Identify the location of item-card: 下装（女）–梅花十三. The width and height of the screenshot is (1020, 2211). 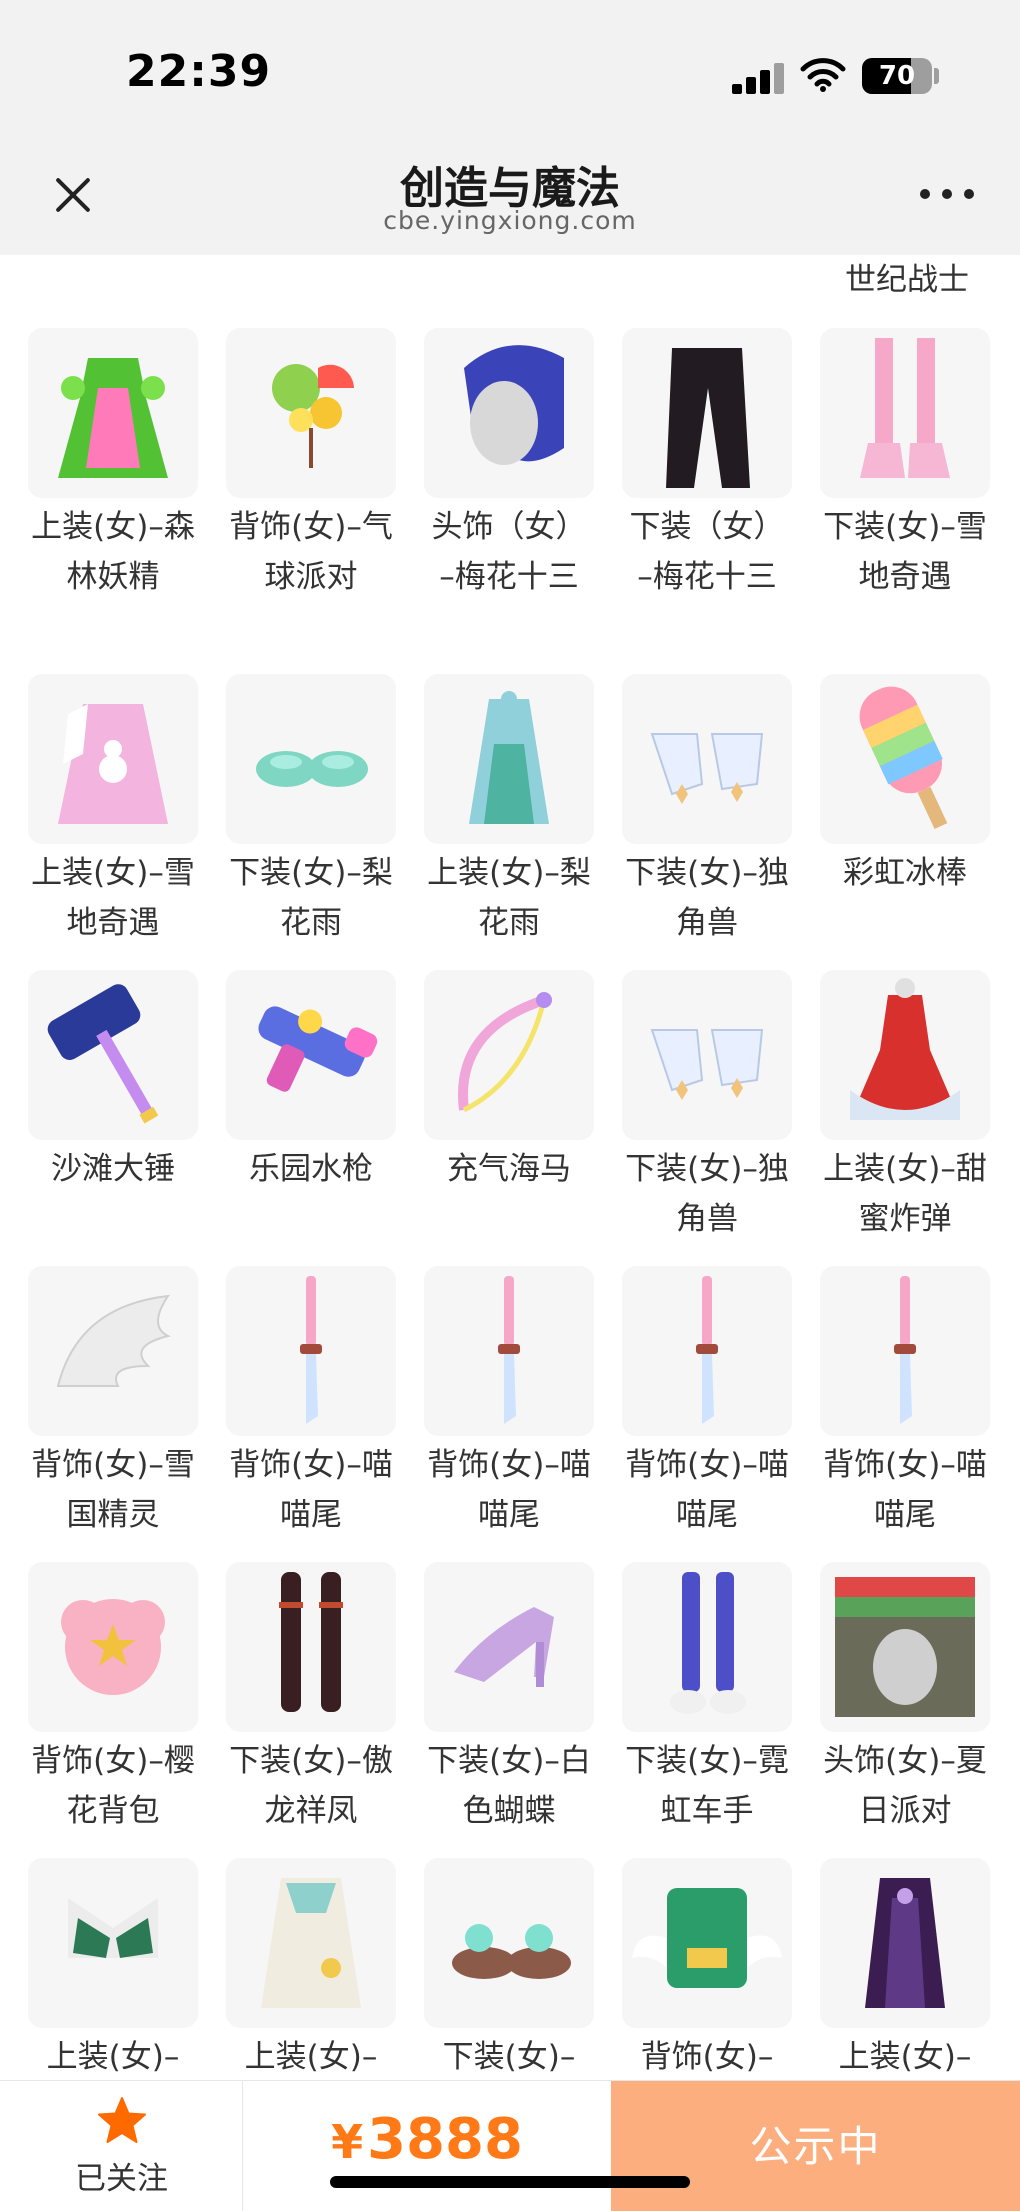
(707, 501).